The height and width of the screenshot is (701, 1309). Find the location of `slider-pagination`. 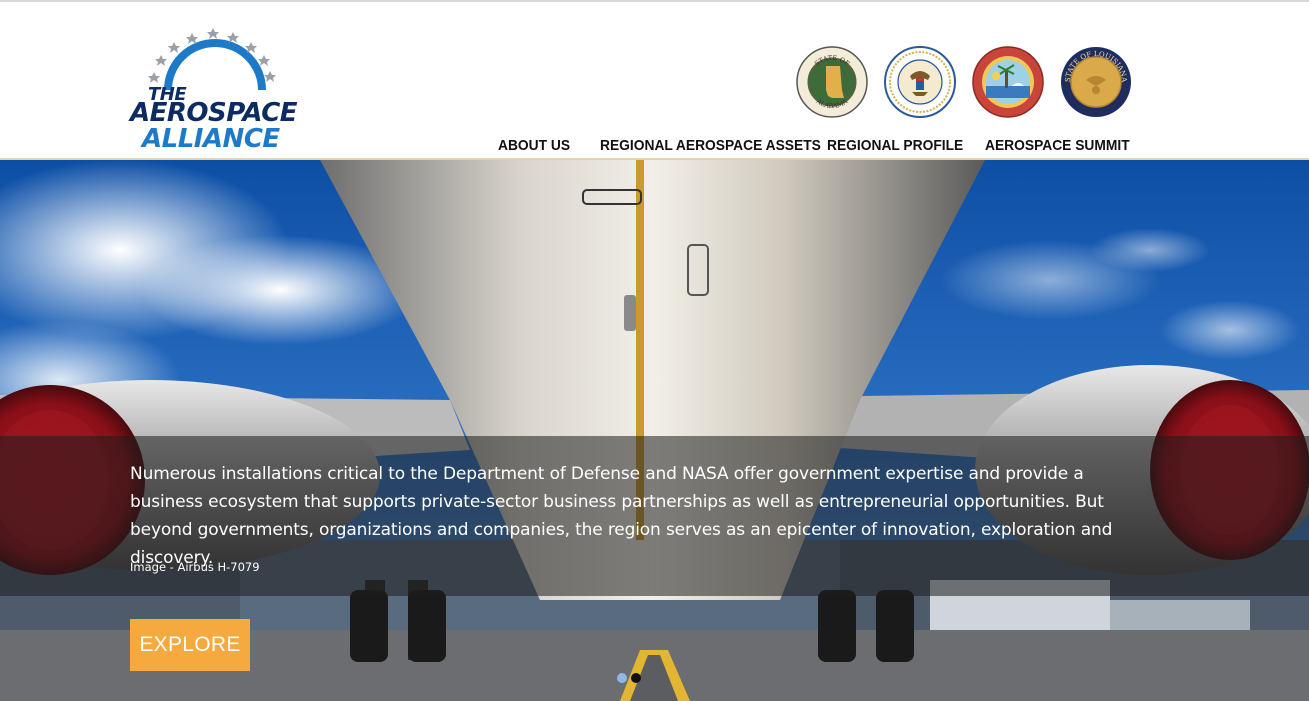

slider-pagination is located at coordinates (632, 679).